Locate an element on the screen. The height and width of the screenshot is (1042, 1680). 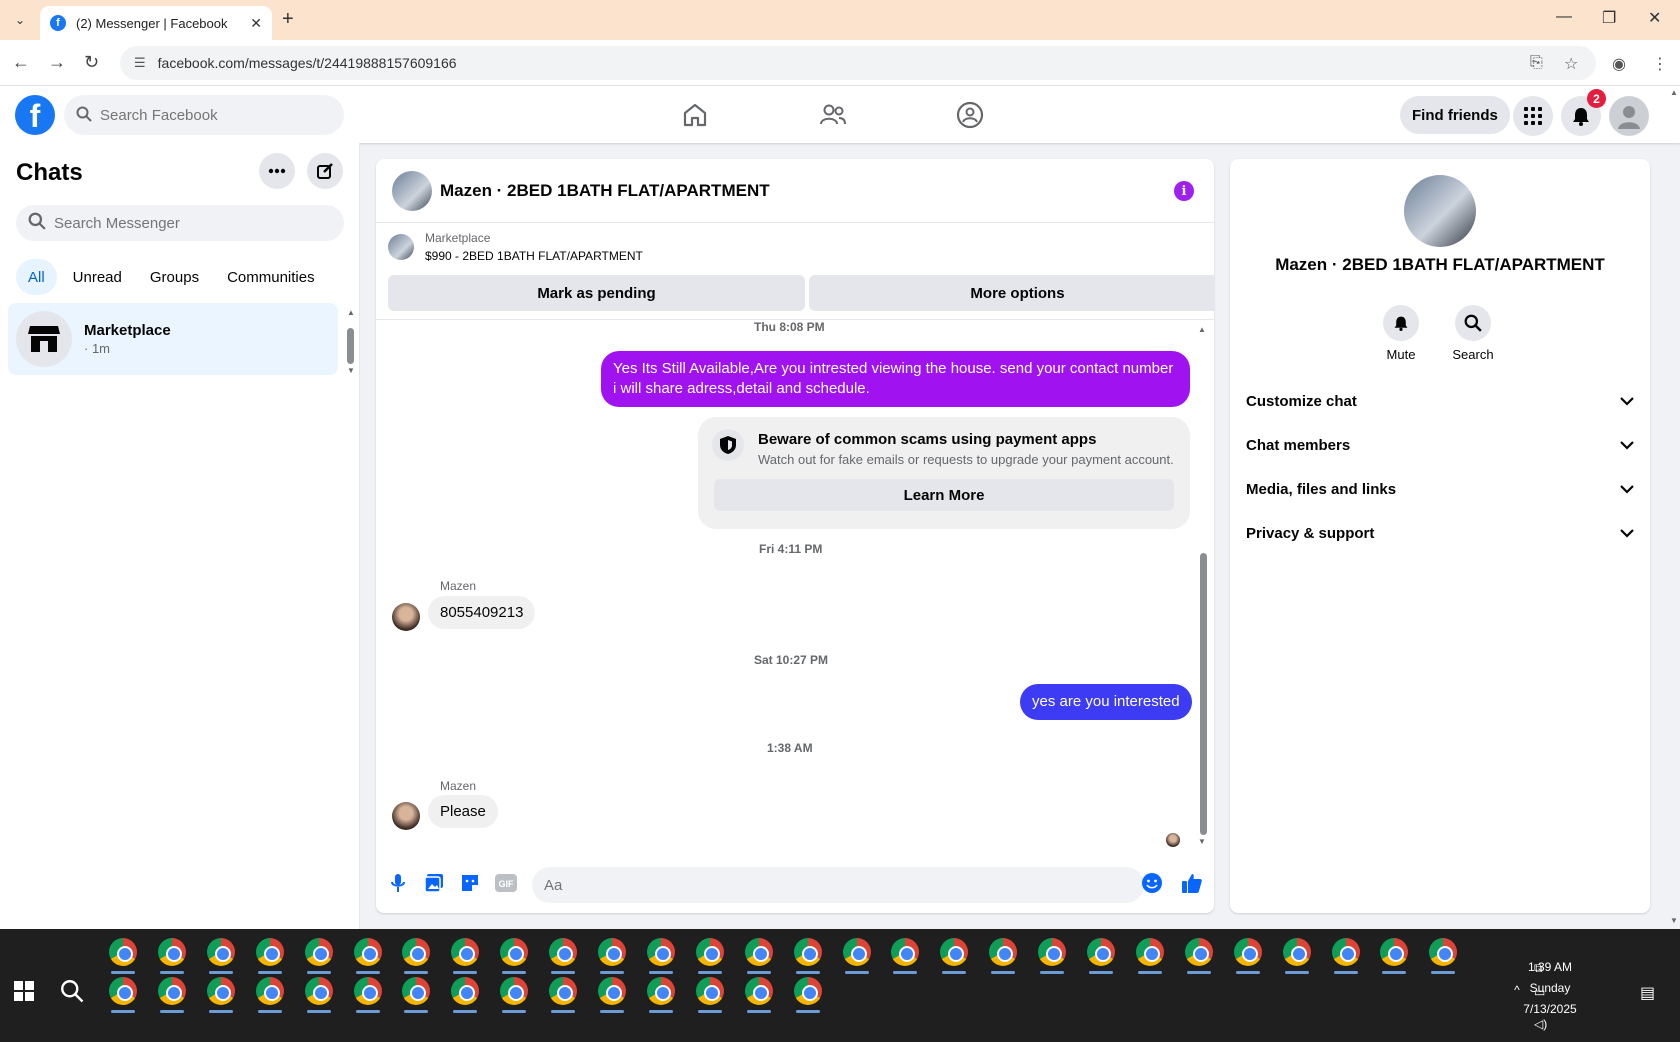
customize-chat-section: Customize chat is located at coordinates (1440, 401).